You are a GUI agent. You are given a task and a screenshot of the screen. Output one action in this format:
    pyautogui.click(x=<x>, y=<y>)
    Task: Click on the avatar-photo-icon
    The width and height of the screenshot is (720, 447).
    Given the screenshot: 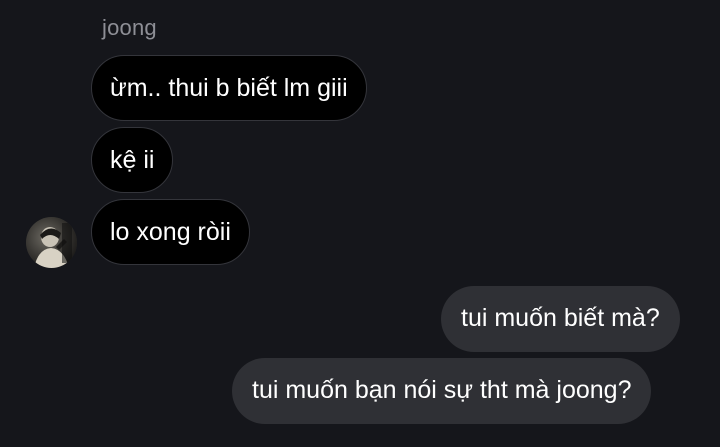 What is the action you would take?
    pyautogui.click(x=51, y=242)
    